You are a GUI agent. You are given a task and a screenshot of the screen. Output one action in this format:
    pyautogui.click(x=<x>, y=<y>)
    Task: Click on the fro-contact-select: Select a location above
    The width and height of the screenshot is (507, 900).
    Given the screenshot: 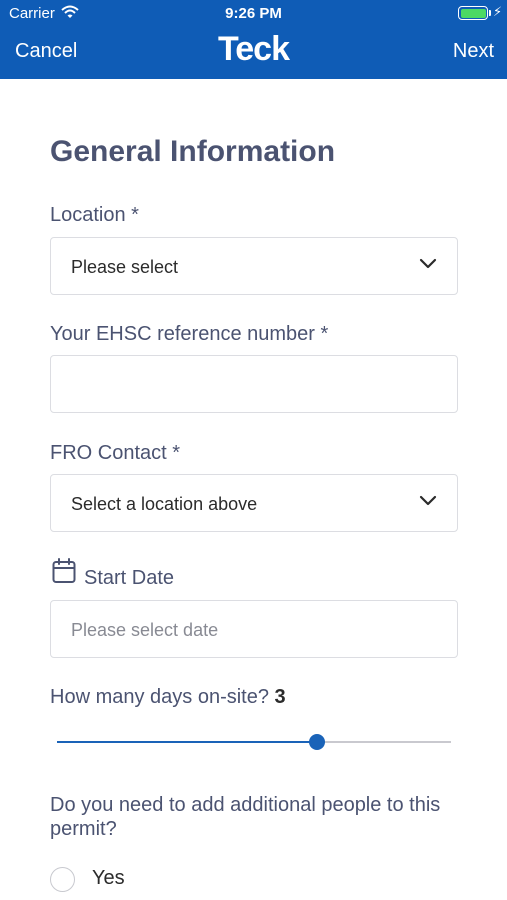 What is the action you would take?
    pyautogui.click(x=254, y=503)
    